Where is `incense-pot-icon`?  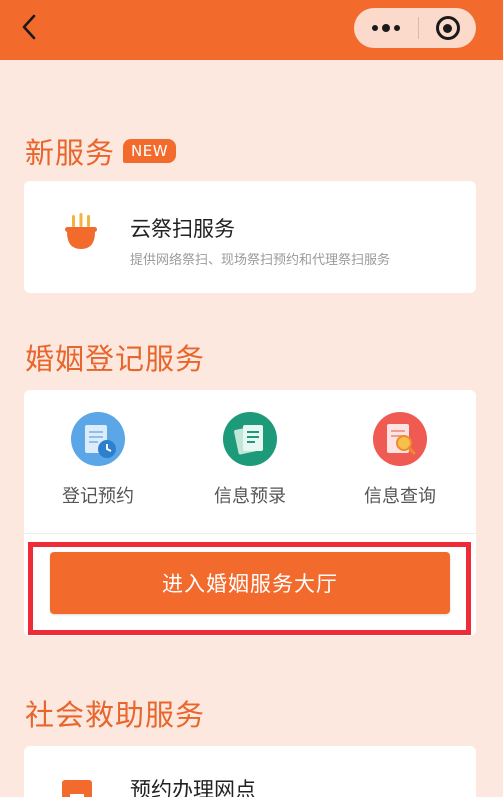 incense-pot-icon is located at coordinates (81, 231).